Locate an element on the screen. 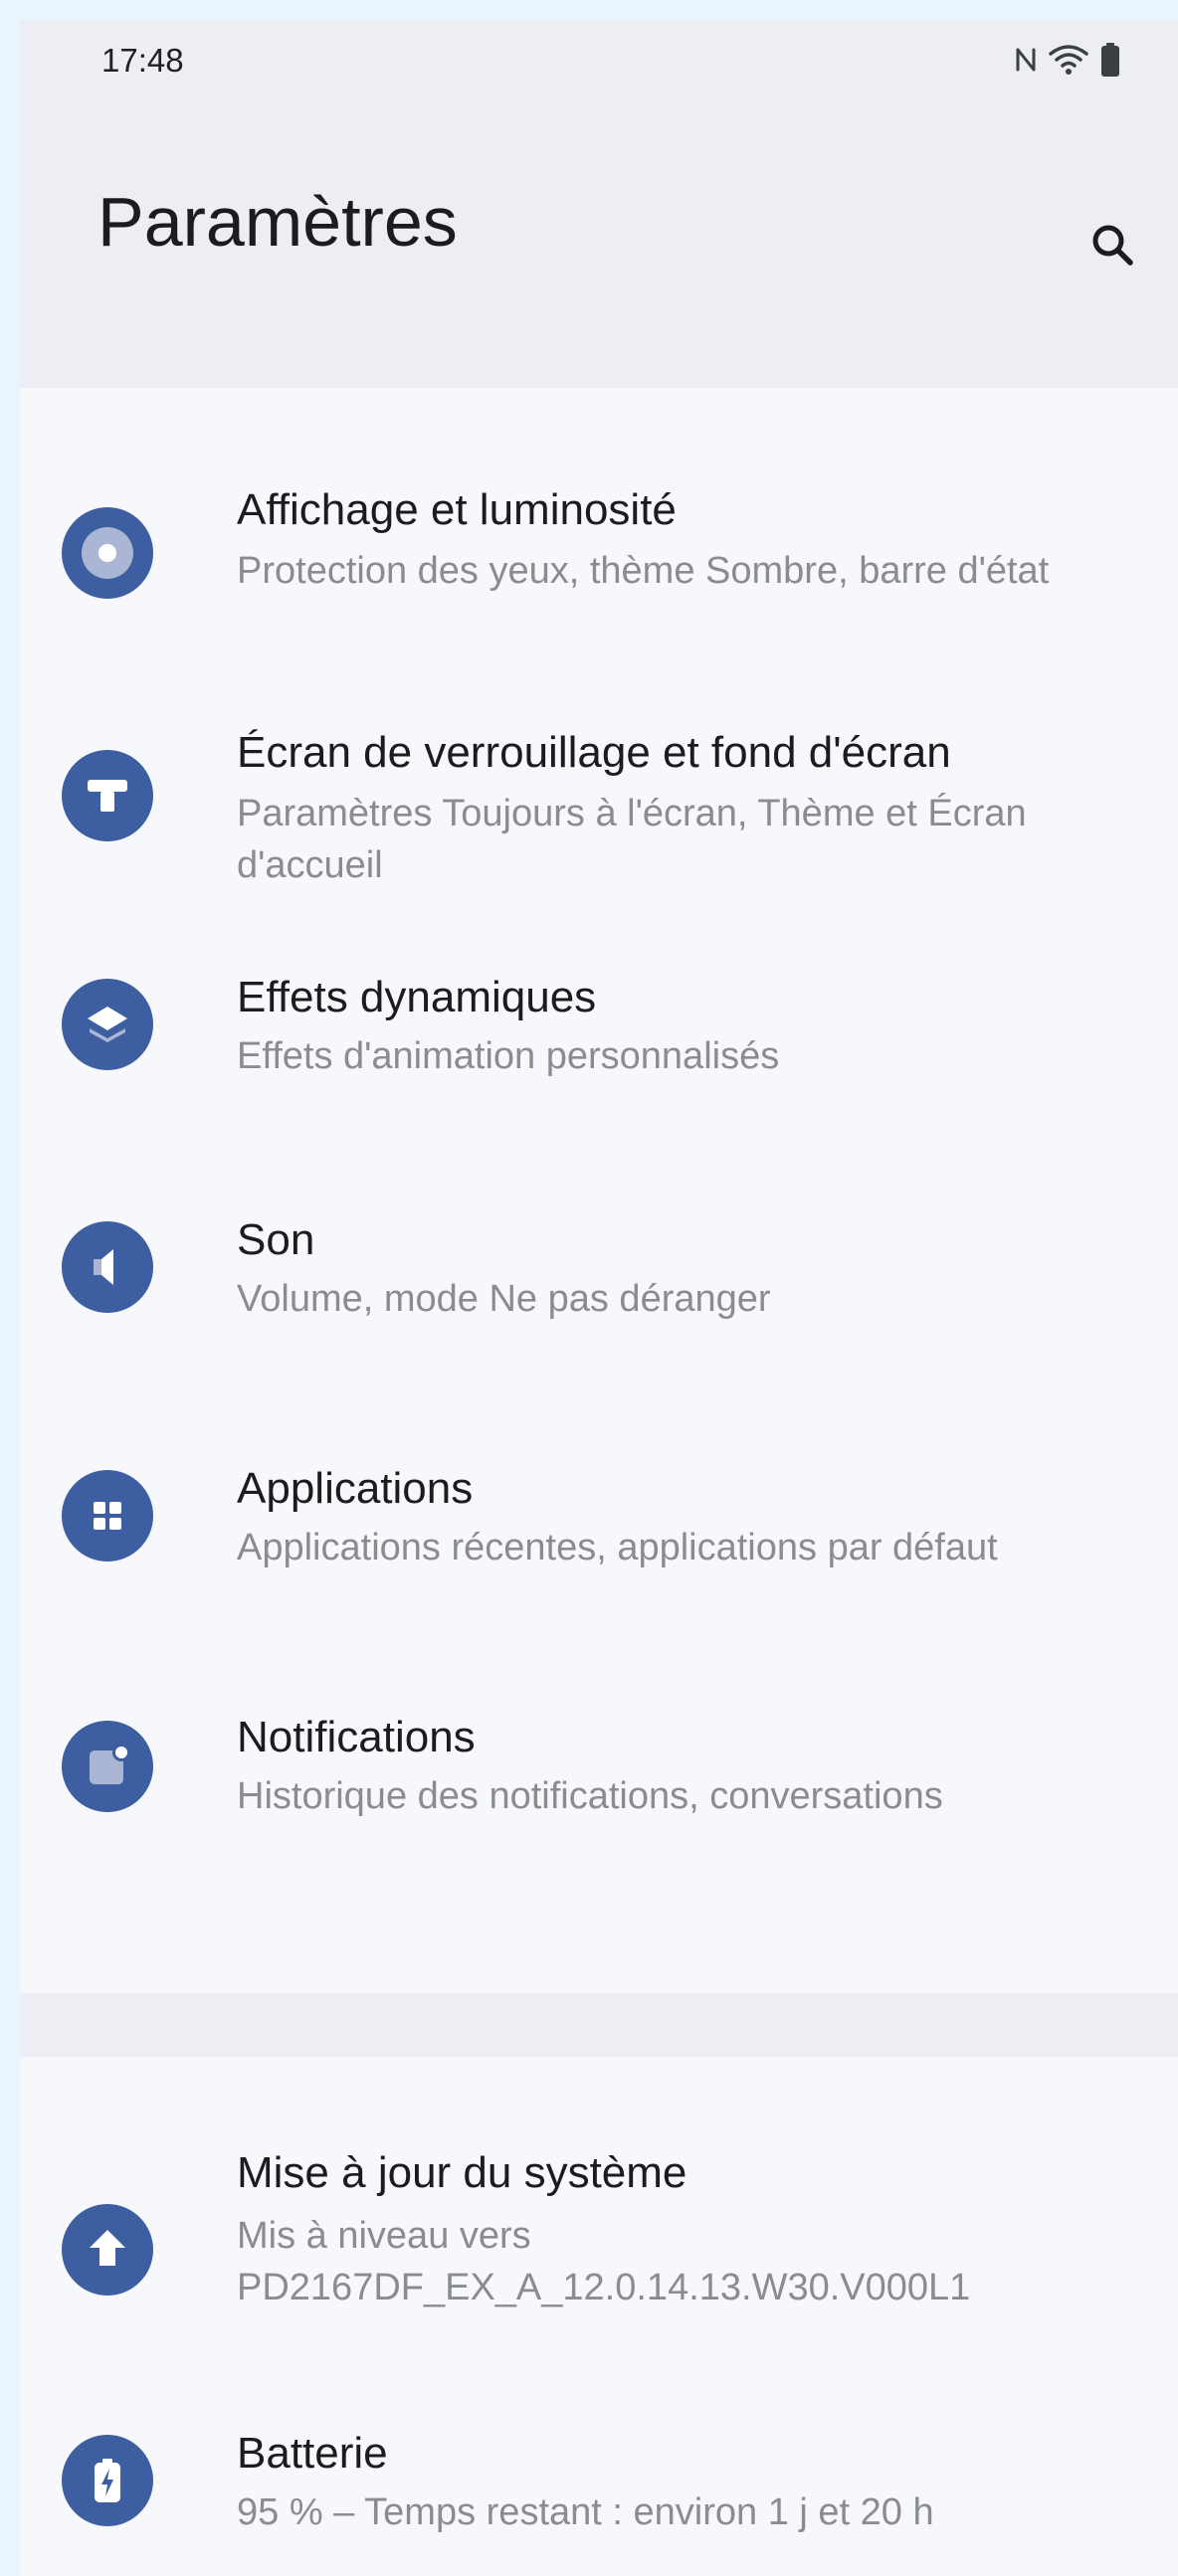  settings-item-title: Mise à jour du système is located at coordinates (462, 2172).